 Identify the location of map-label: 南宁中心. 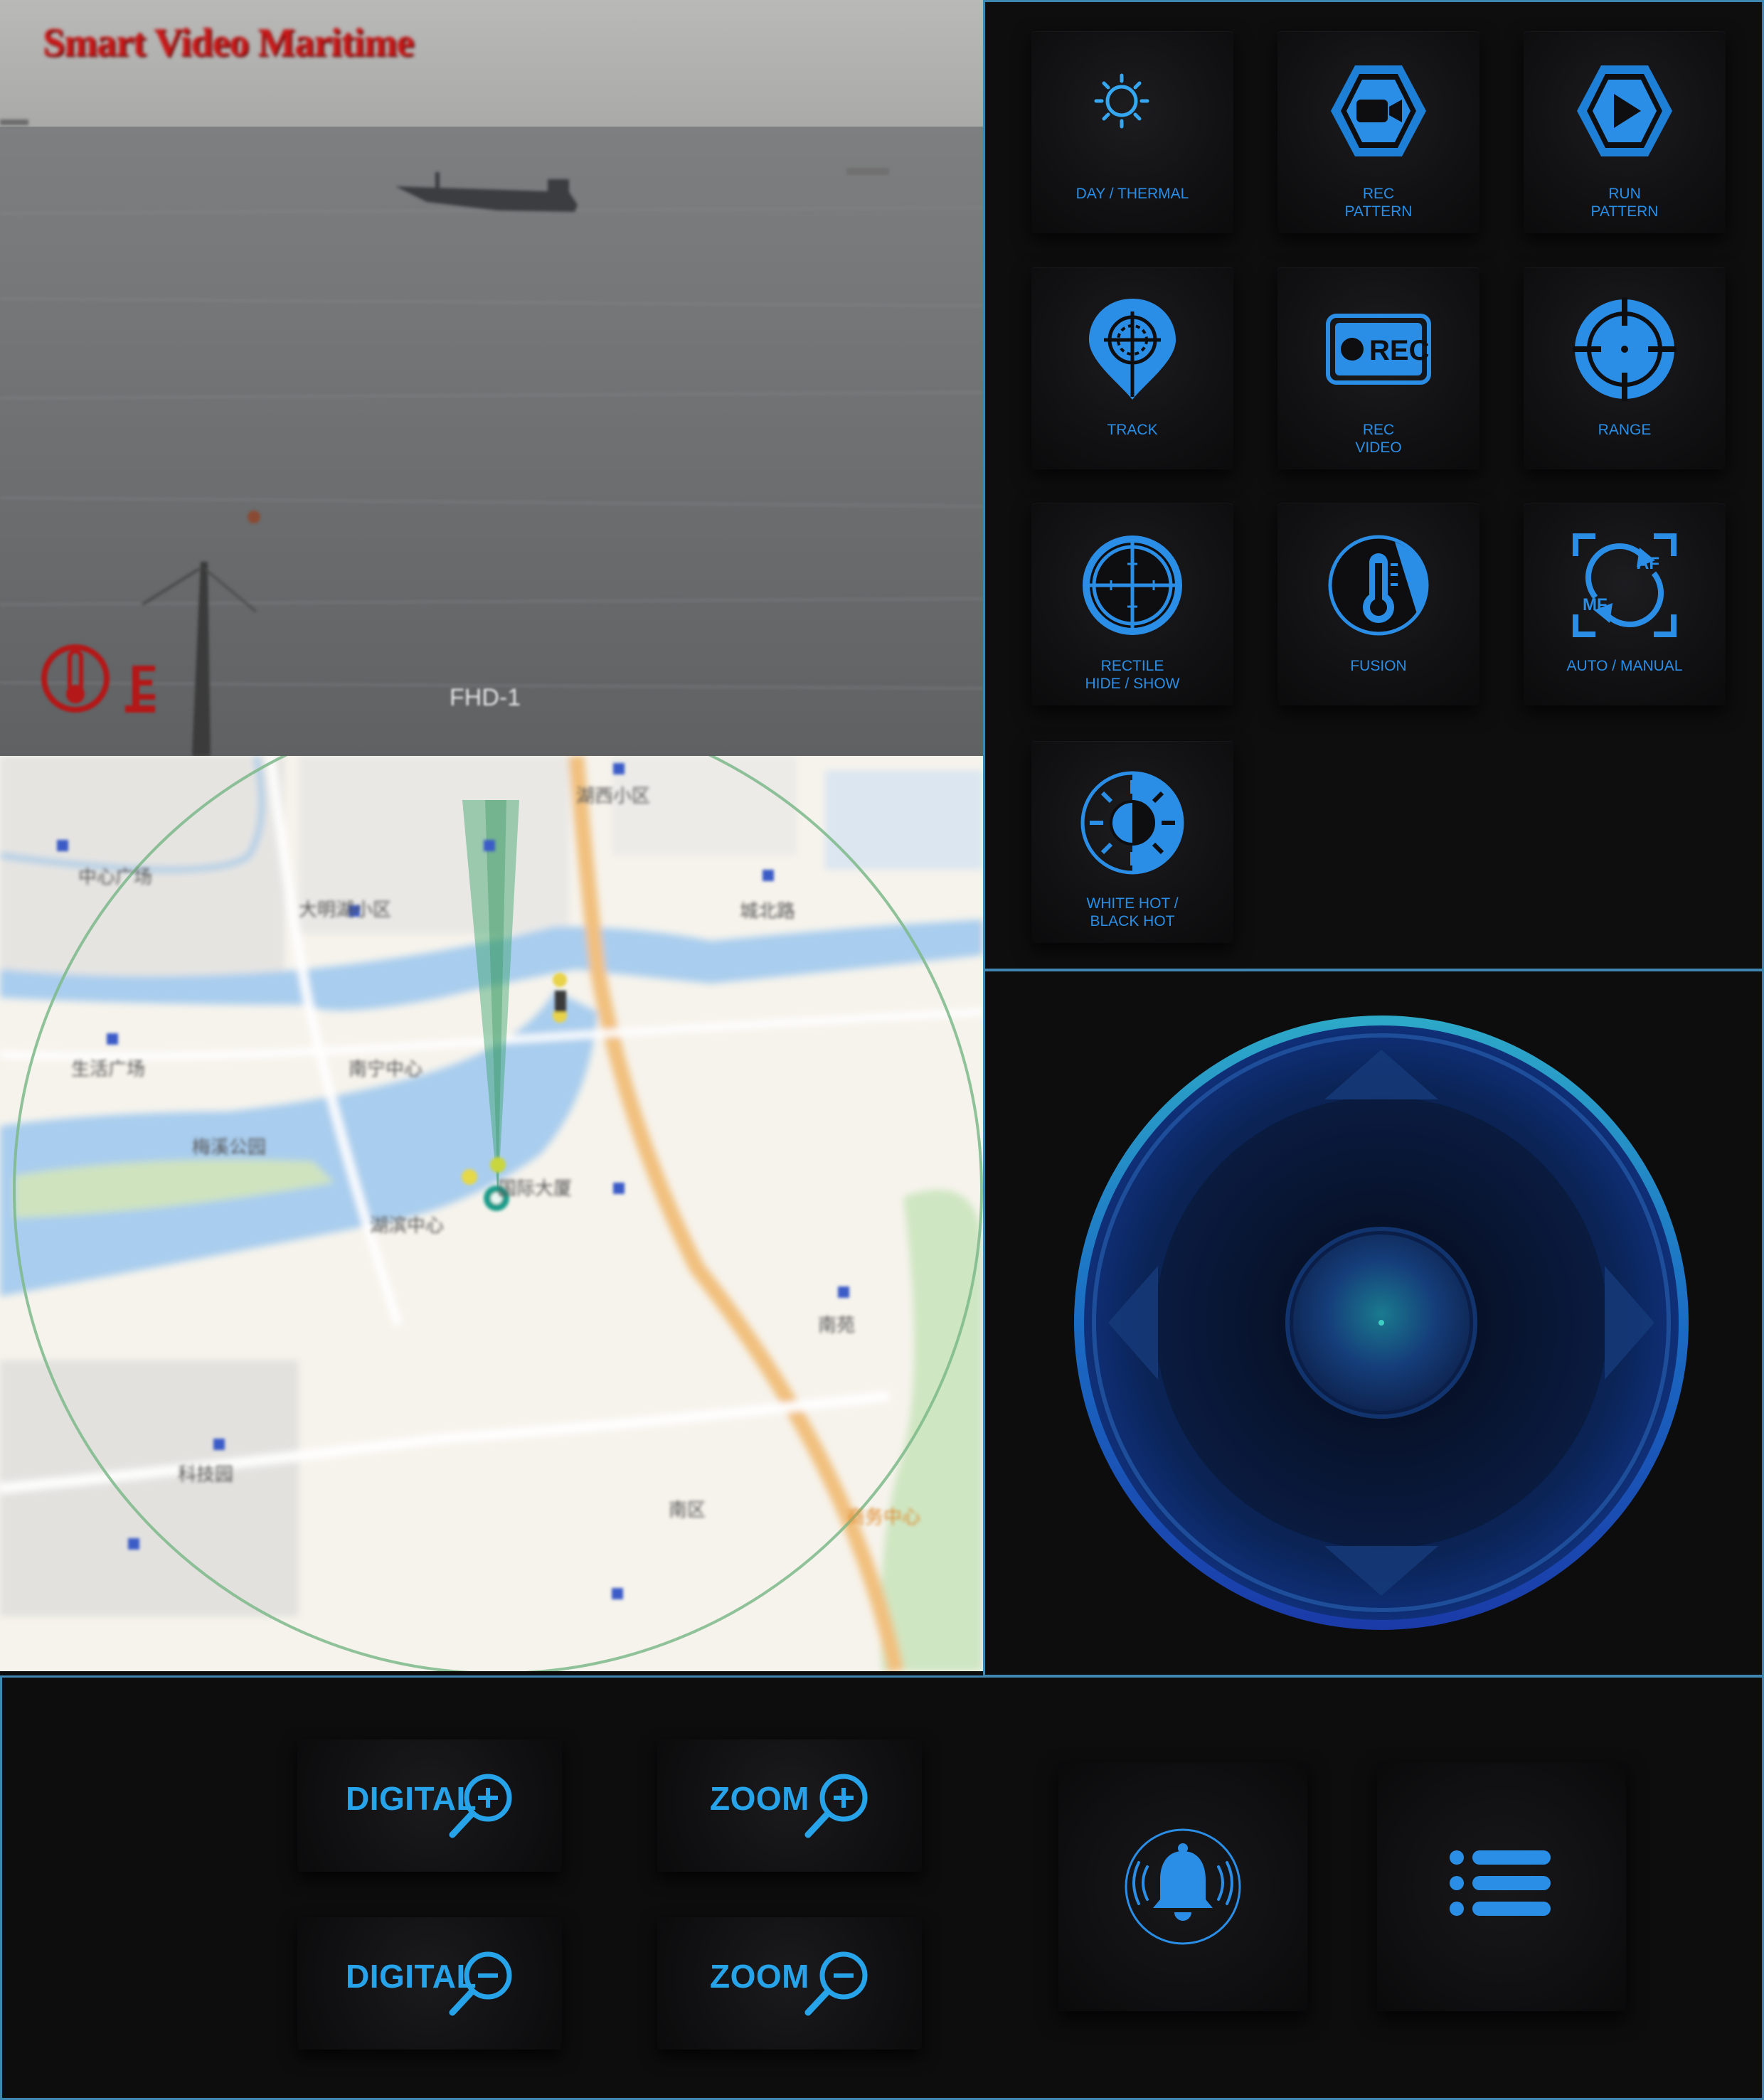
(386, 1069).